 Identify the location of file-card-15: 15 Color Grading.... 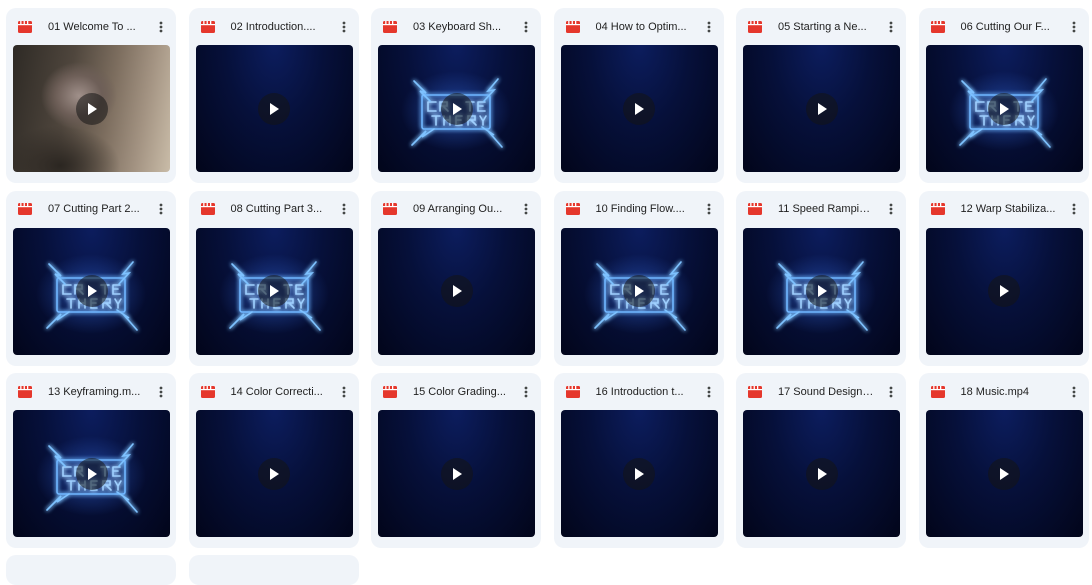
(456, 460).